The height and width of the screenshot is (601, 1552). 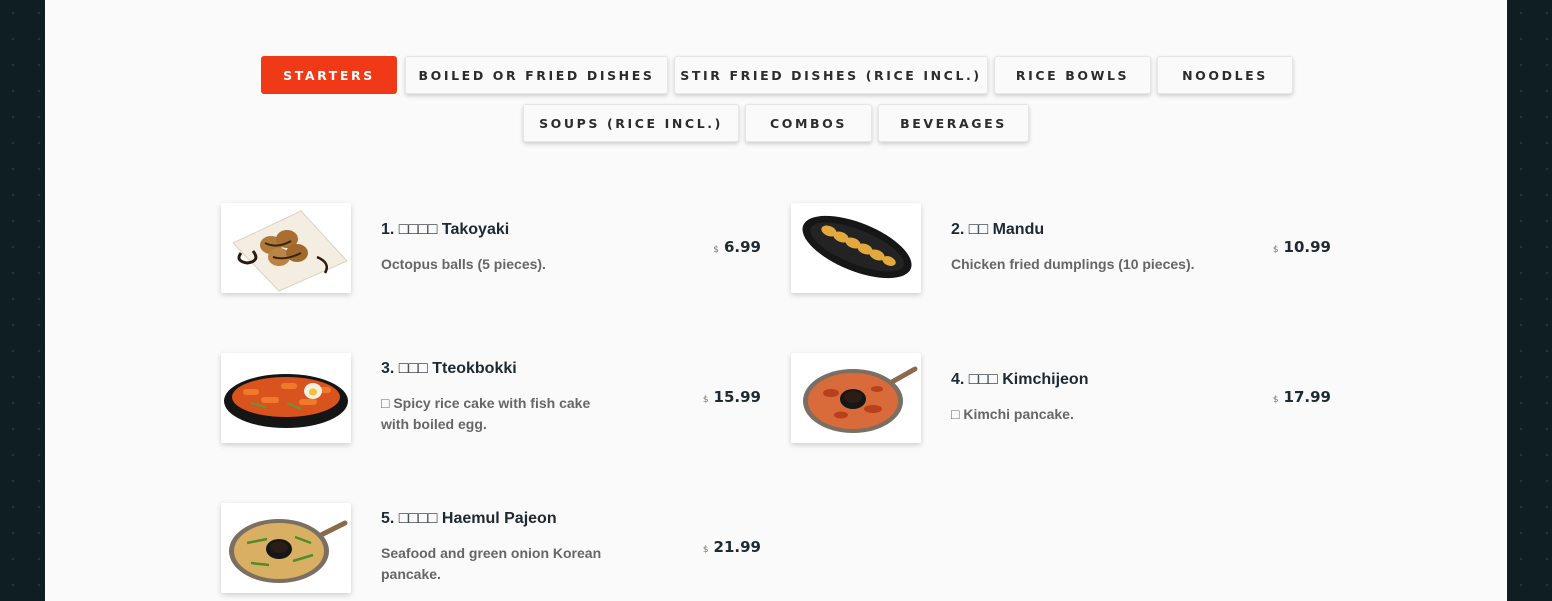 What do you see at coordinates (463, 264) in the screenshot?
I see `item-description: Octopus balls (5 pieces).` at bounding box center [463, 264].